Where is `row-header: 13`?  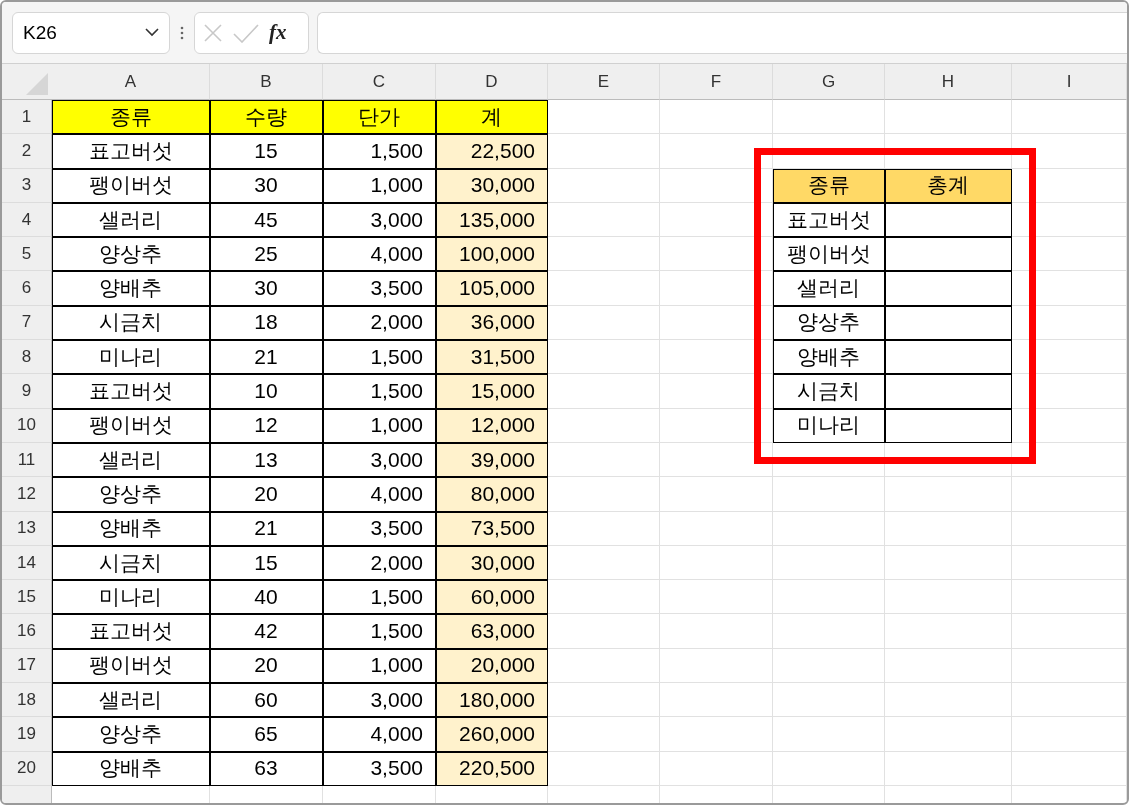
row-header: 13 is located at coordinates (27, 528).